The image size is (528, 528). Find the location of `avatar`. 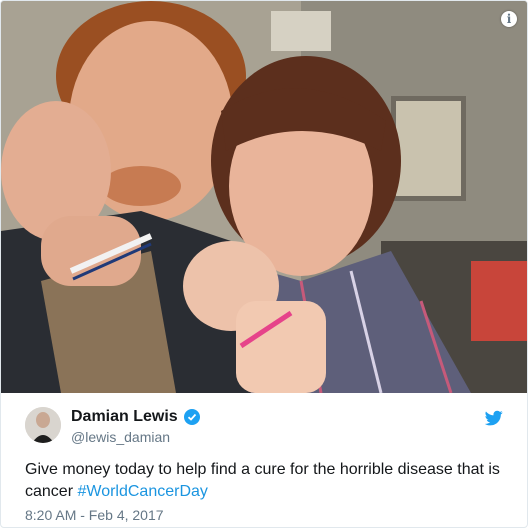

avatar is located at coordinates (43, 425).